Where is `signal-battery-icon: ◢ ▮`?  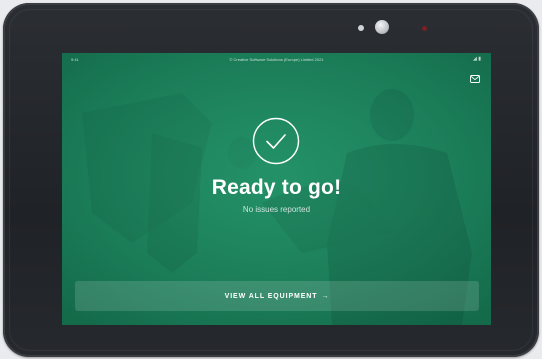
signal-battery-icon: ◢ ▮ is located at coordinates (477, 59).